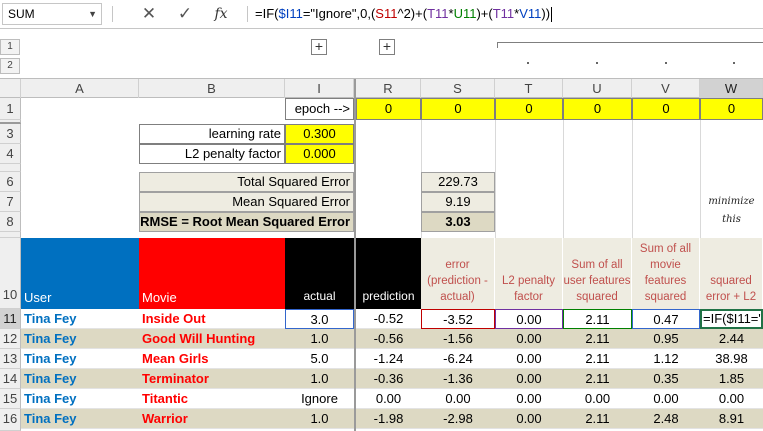 The height and width of the screenshot is (431, 763). What do you see at coordinates (458, 202) in the screenshot?
I see `mean-squared-error-value: 9.19` at bounding box center [458, 202].